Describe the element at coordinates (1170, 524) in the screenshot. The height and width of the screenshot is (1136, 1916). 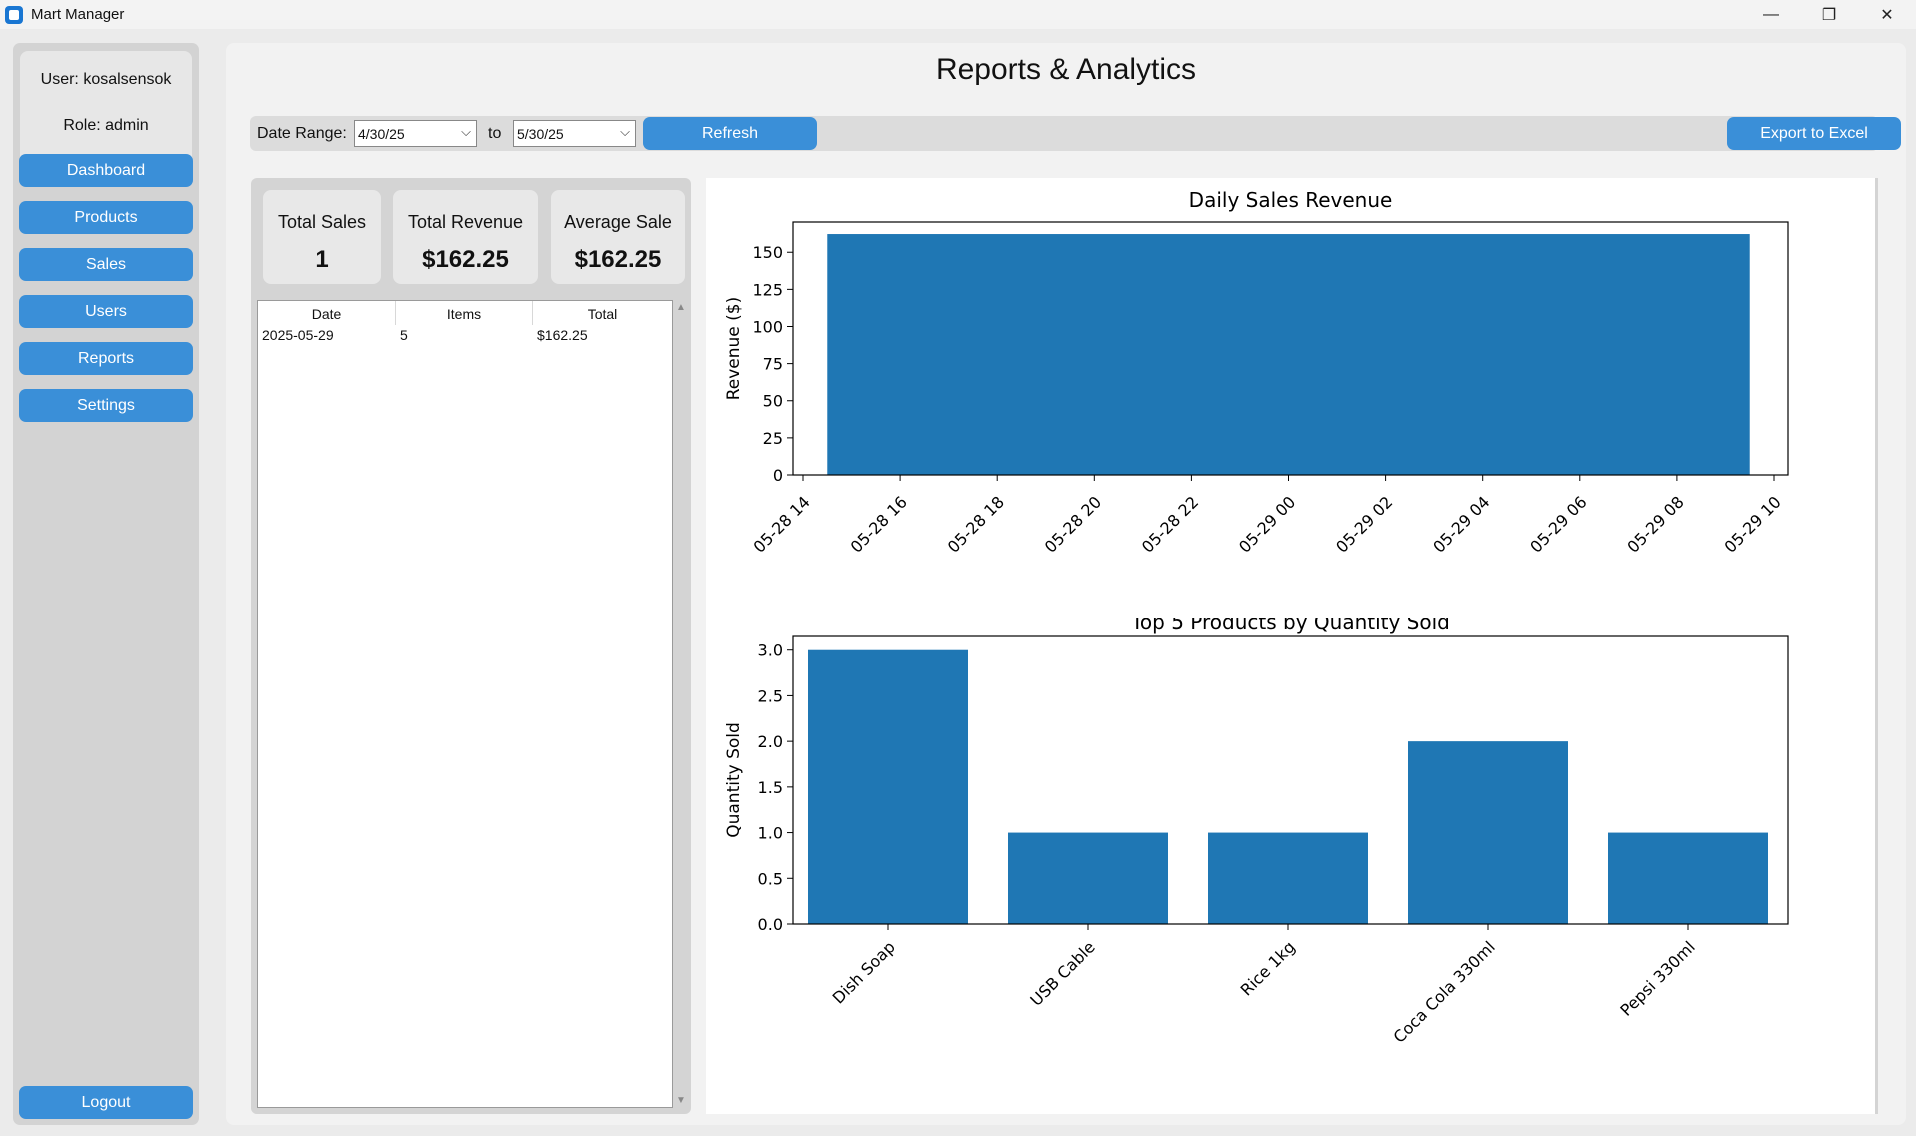
I see `x-tick-label: 05-28 22` at that location.